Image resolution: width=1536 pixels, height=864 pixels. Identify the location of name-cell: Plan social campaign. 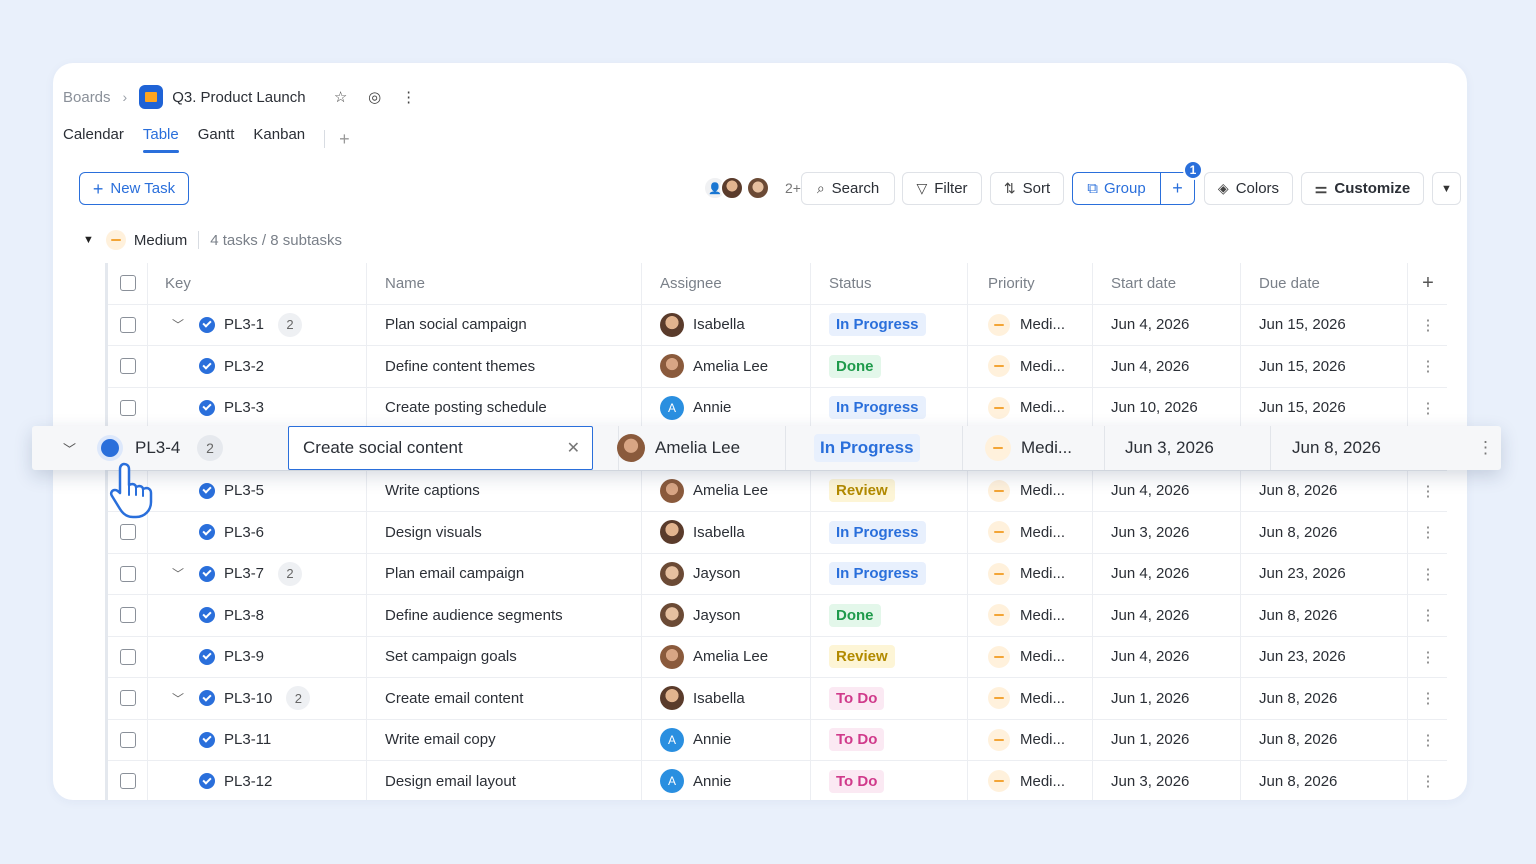
(504, 324).